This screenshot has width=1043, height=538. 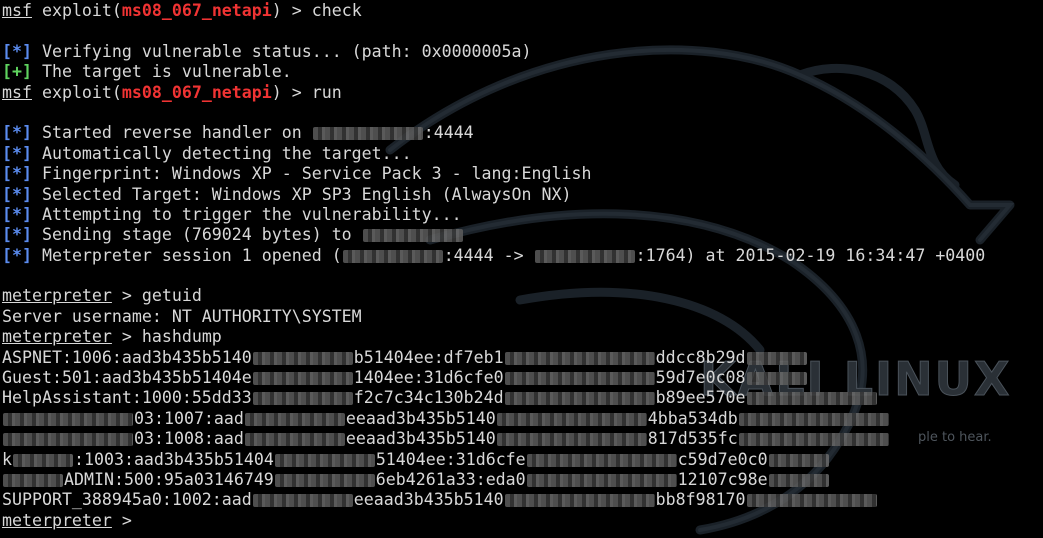 What do you see at coordinates (522, 93) in the screenshot?
I see `terminal-line: msf exploit(ms08_067_netapi) > run` at bounding box center [522, 93].